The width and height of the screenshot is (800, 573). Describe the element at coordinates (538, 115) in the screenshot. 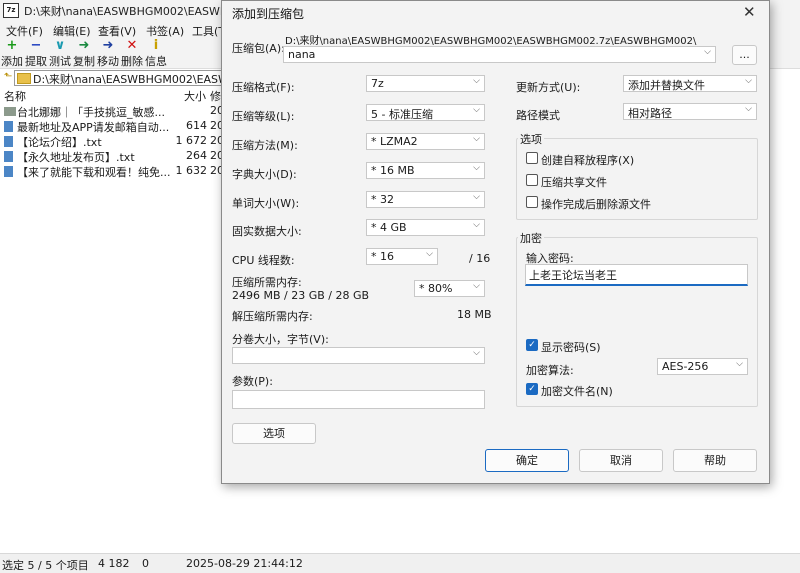

I see `path-mode-label: 路径模式` at that location.